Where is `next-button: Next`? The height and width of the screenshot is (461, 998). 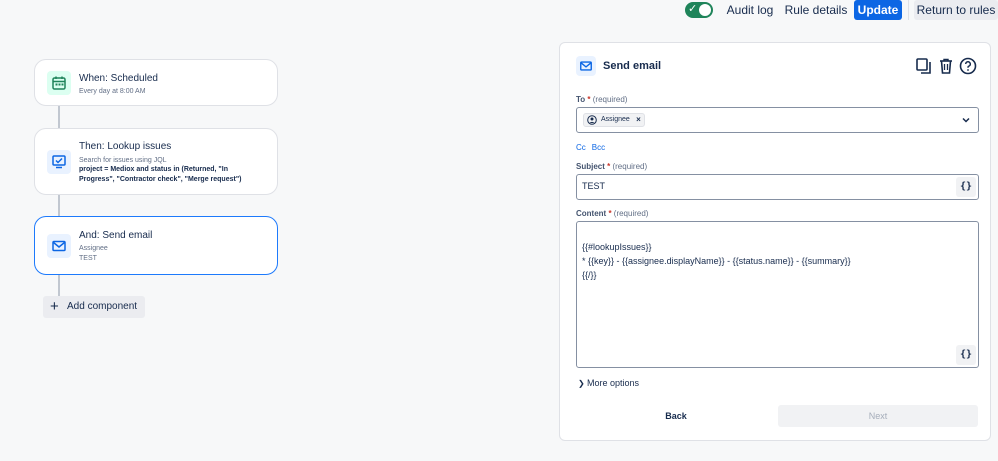
next-button: Next is located at coordinates (878, 416).